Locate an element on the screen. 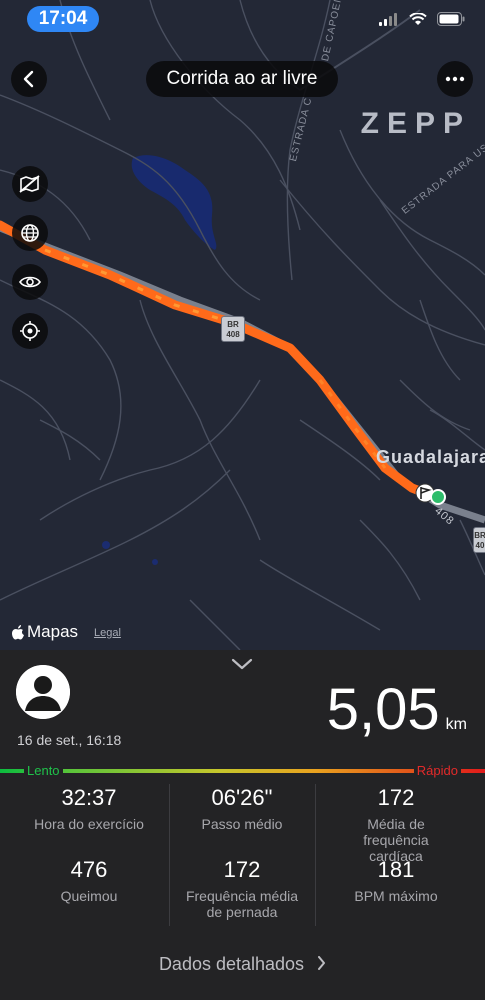 The height and width of the screenshot is (1000, 485). stat-label: Passo médio is located at coordinates (242, 824).